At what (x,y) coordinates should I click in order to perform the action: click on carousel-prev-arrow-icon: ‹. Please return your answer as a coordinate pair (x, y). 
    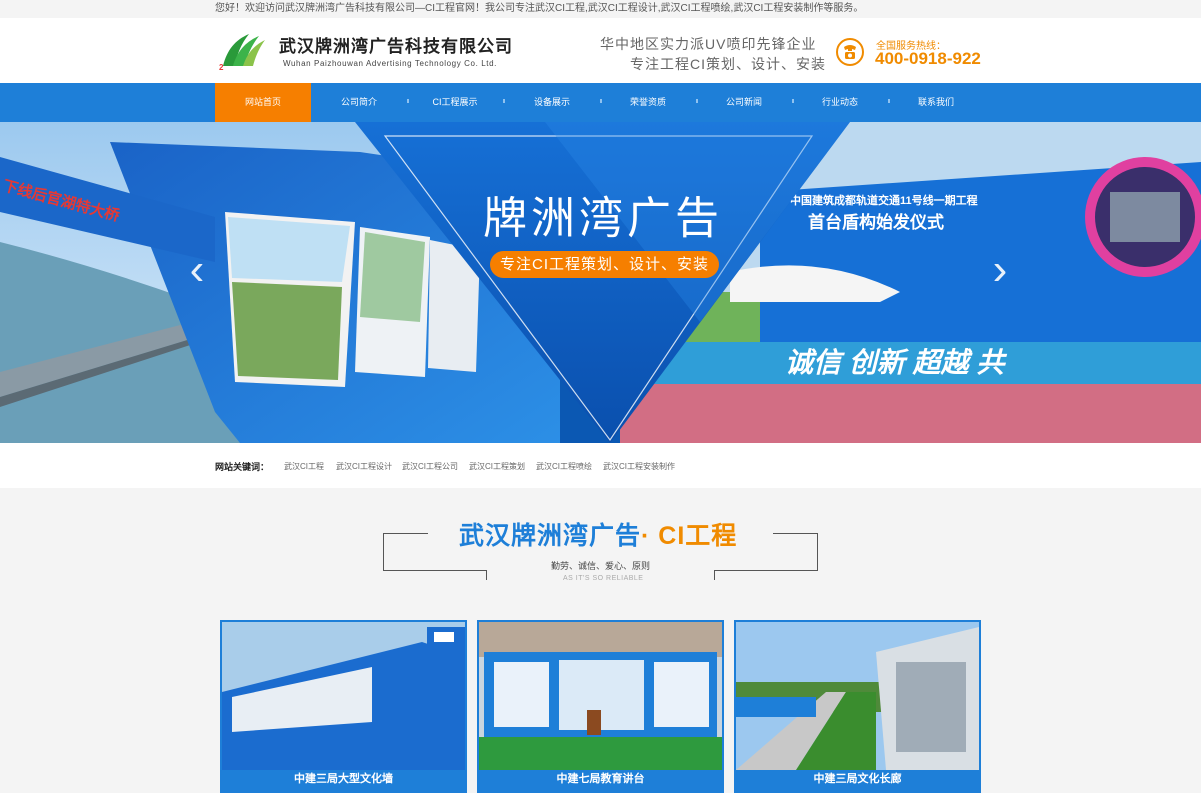
    Looking at the image, I should click on (197, 270).